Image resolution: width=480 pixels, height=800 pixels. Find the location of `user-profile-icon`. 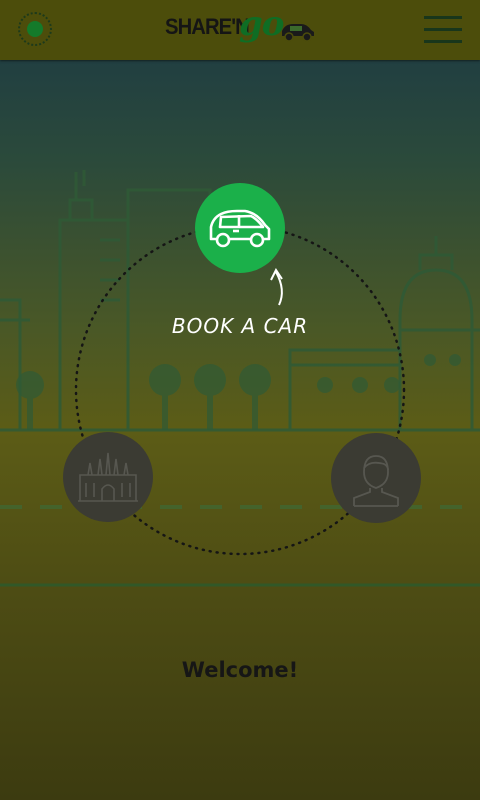

user-profile-icon is located at coordinates (376, 481).